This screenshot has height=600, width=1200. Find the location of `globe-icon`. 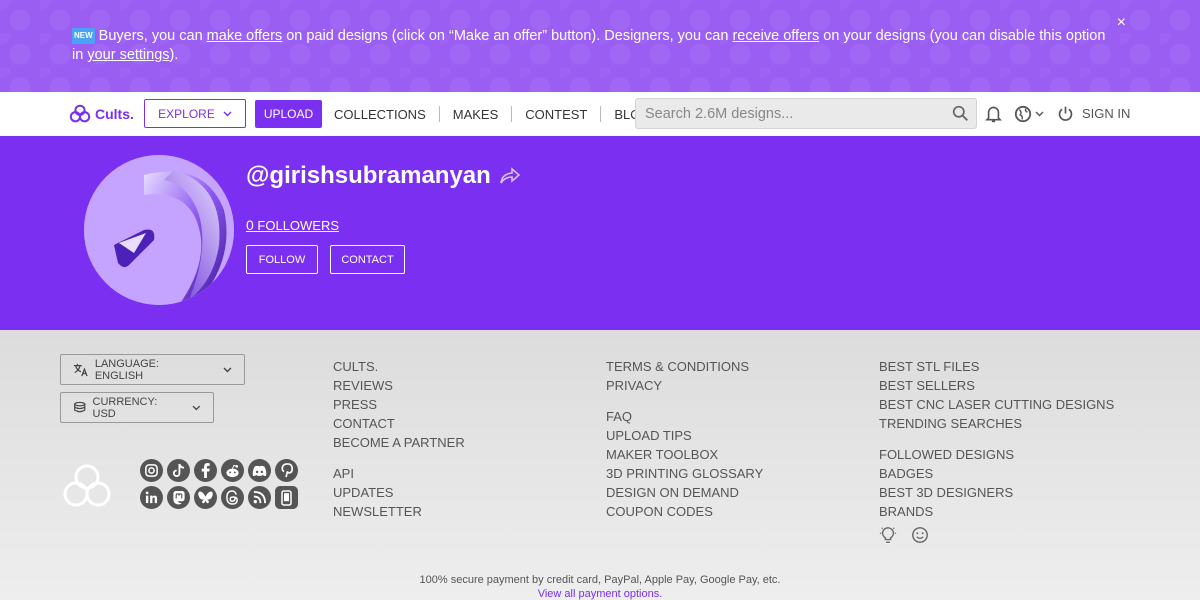

globe-icon is located at coordinates (1023, 114).